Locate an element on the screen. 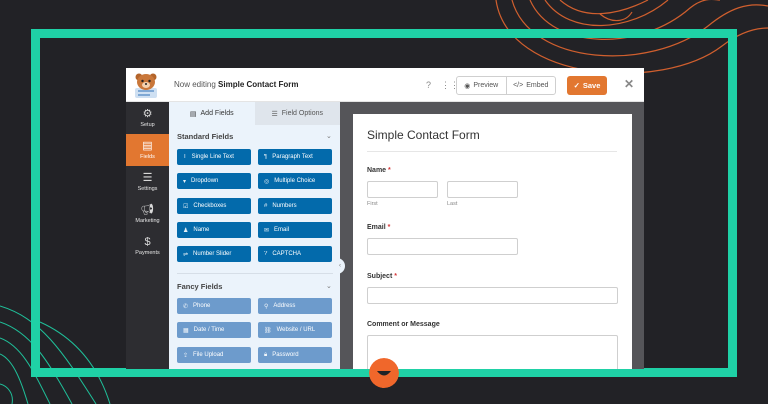 This screenshot has height=404, width=768. first-name-input is located at coordinates (402, 189).